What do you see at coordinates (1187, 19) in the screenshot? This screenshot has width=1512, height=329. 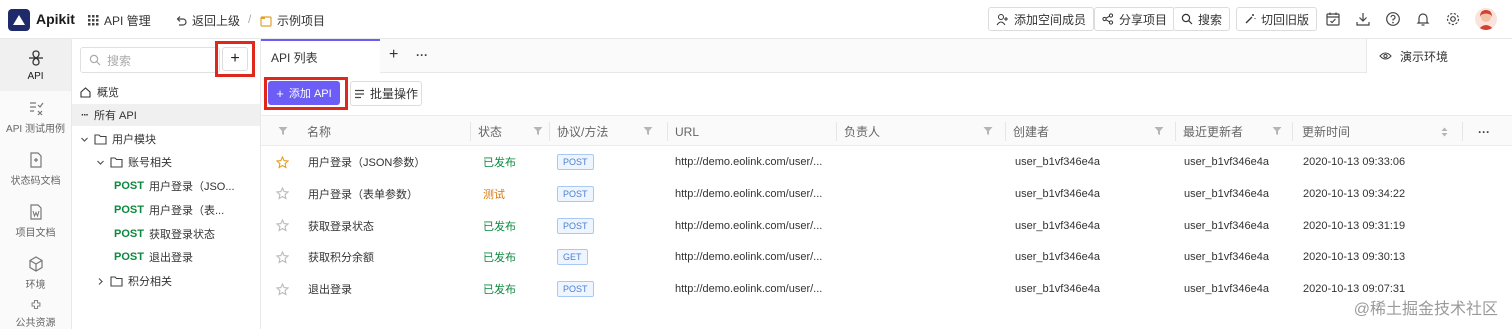 I see `search-icon` at bounding box center [1187, 19].